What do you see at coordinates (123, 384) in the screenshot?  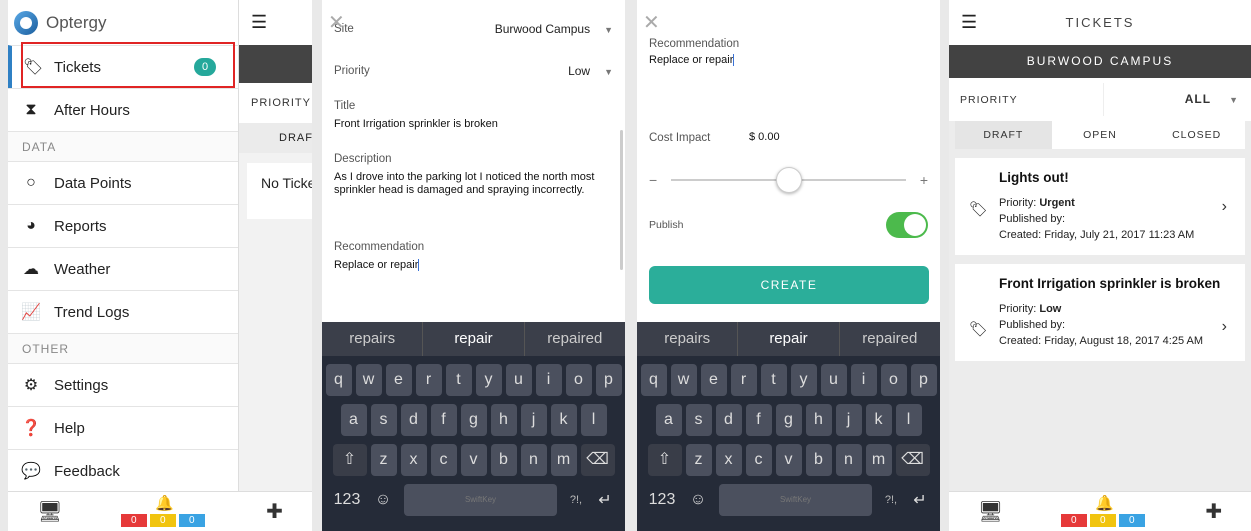 I see `sidebar-item-settings: ⚙ Settings` at bounding box center [123, 384].